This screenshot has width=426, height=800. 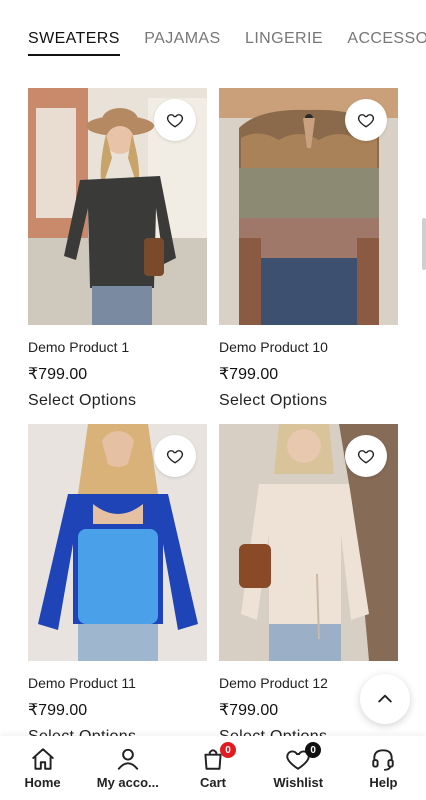 What do you see at coordinates (117, 683) in the screenshot?
I see `product-title: Demo Product 11` at bounding box center [117, 683].